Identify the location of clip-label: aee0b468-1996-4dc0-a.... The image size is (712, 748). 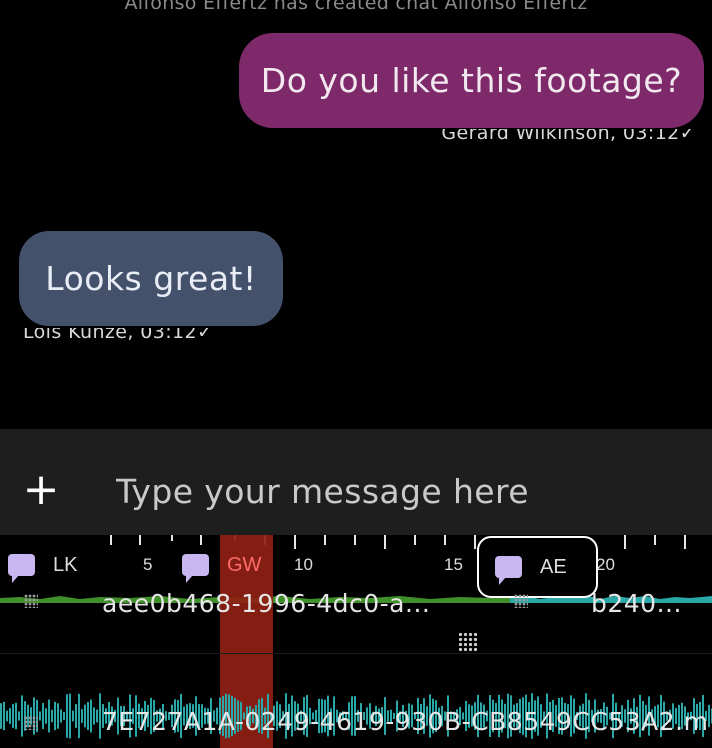
(266, 603).